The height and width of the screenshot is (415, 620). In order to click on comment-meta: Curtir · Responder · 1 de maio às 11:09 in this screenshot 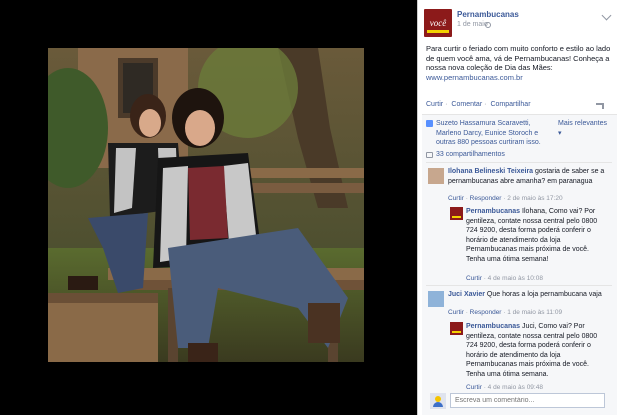, I will do `click(505, 312)`.